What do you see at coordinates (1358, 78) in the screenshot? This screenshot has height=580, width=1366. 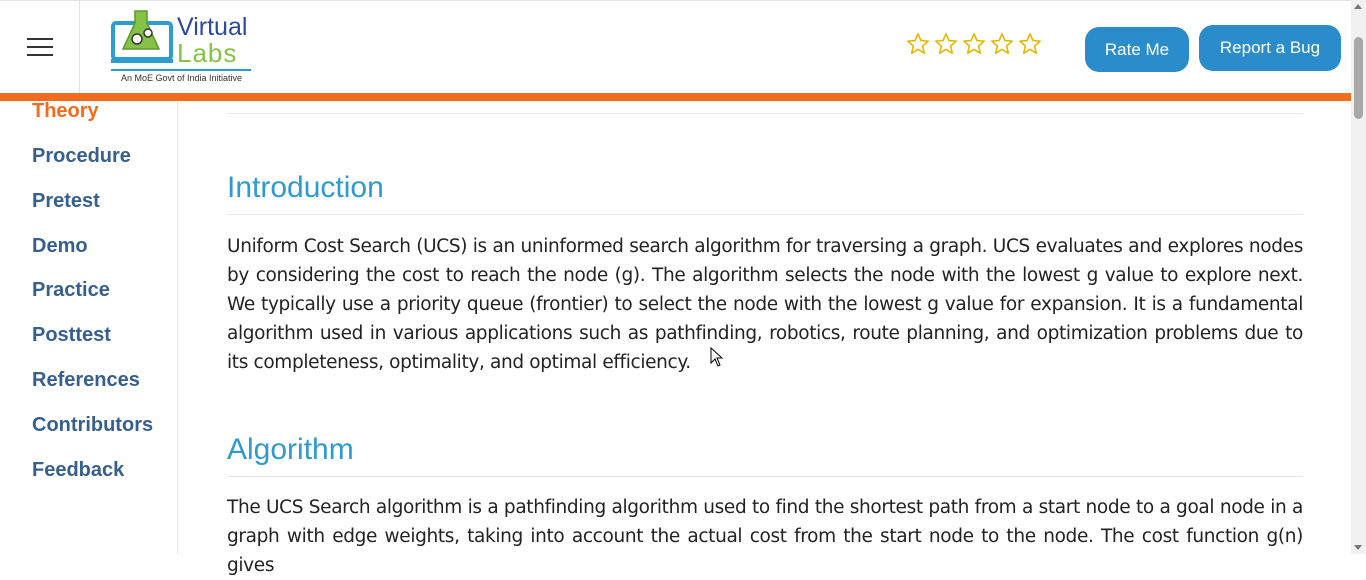 I see `scrollbar-thumb` at bounding box center [1358, 78].